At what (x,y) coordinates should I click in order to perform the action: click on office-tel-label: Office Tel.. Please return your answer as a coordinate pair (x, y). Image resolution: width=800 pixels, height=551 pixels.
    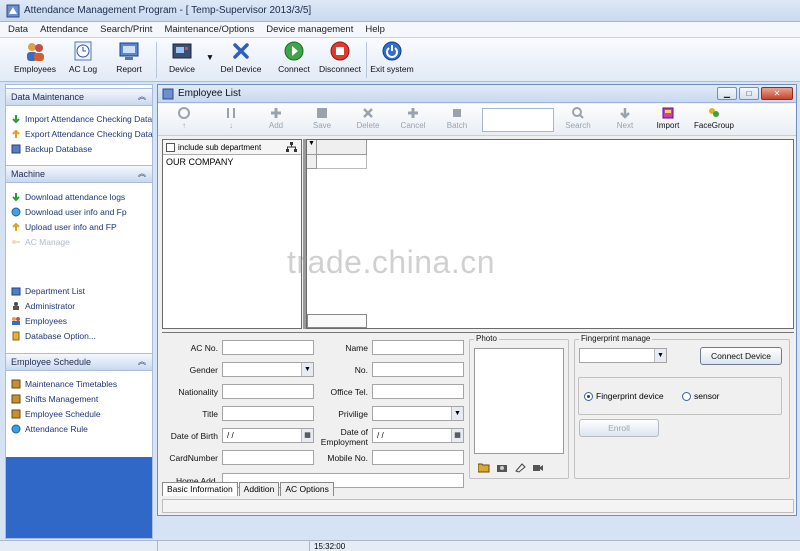
    Looking at the image, I should click on (349, 392).